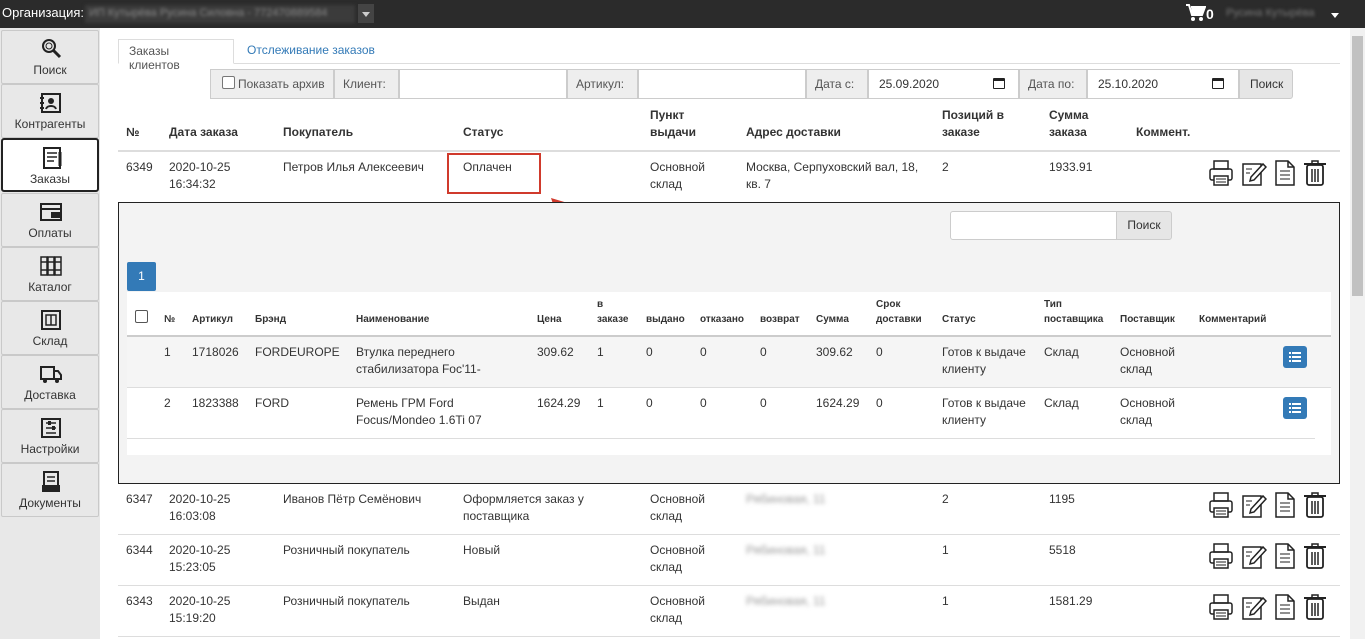 Image resolution: width=1365 pixels, height=639 pixels. What do you see at coordinates (1233, 319) in the screenshot?
I see `item-col-comment: Комментарий` at bounding box center [1233, 319].